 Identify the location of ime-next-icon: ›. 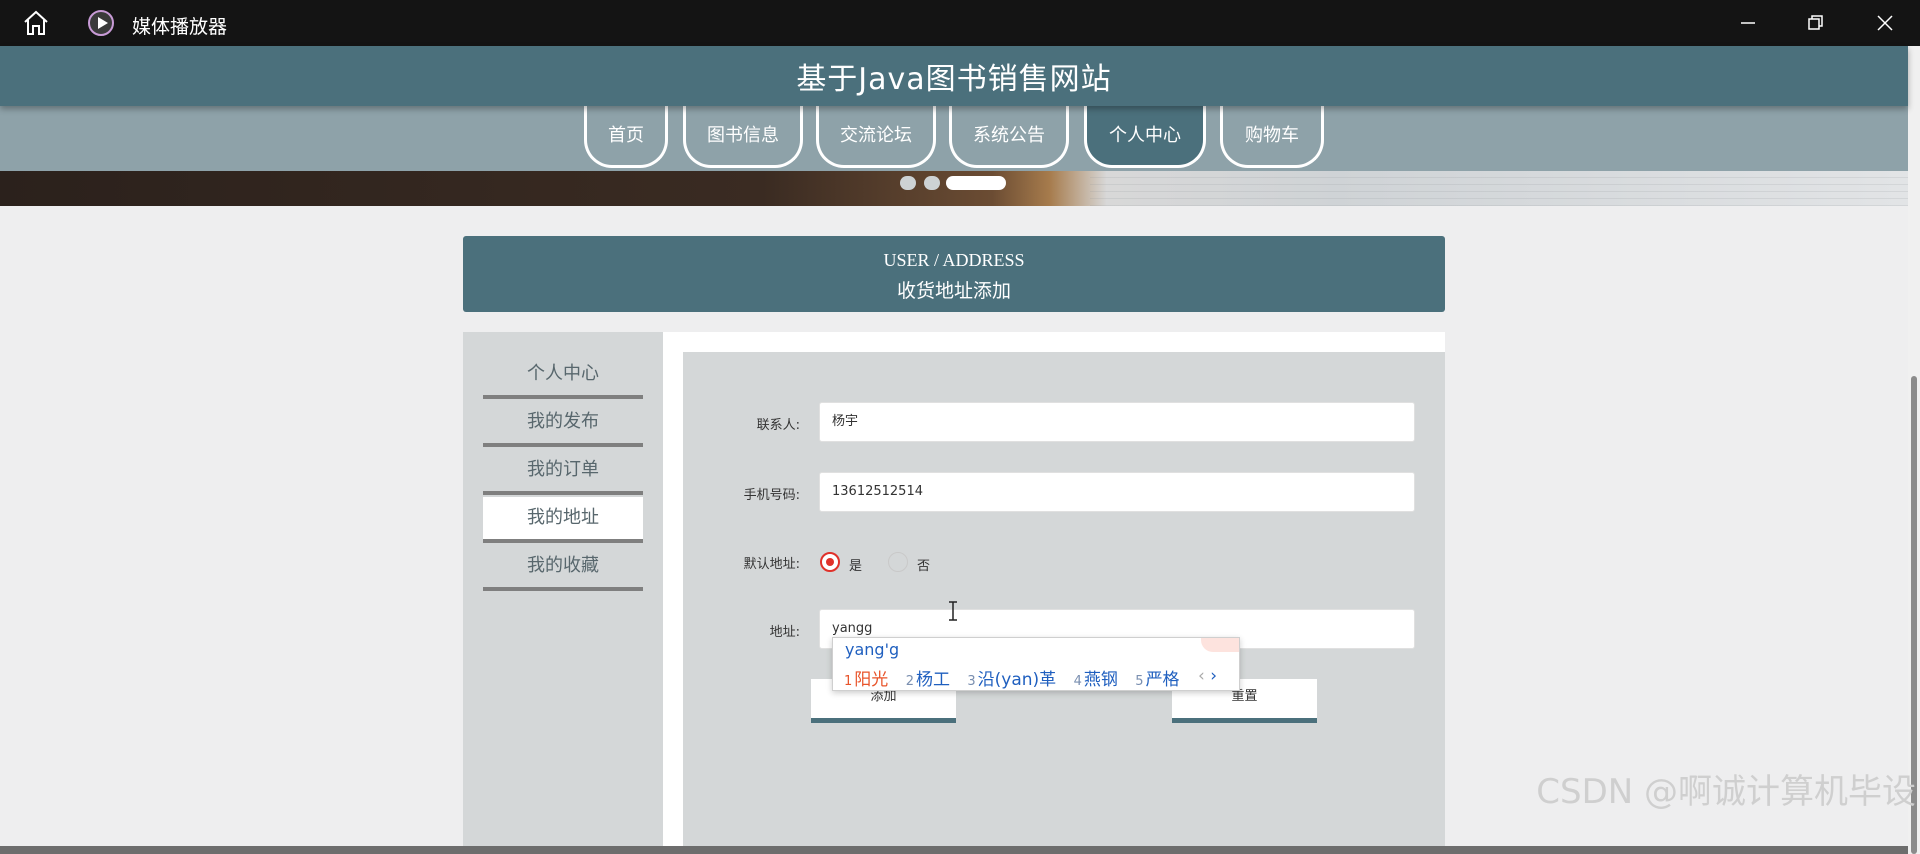
(1213, 676).